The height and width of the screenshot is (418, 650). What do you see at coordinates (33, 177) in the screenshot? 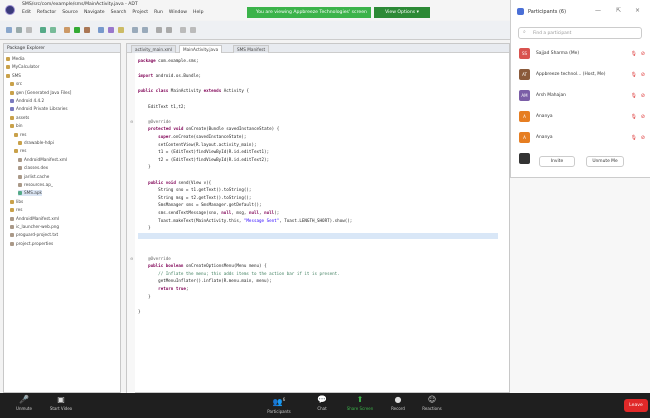
I see `tree-item: jarlist.cache` at bounding box center [33, 177].